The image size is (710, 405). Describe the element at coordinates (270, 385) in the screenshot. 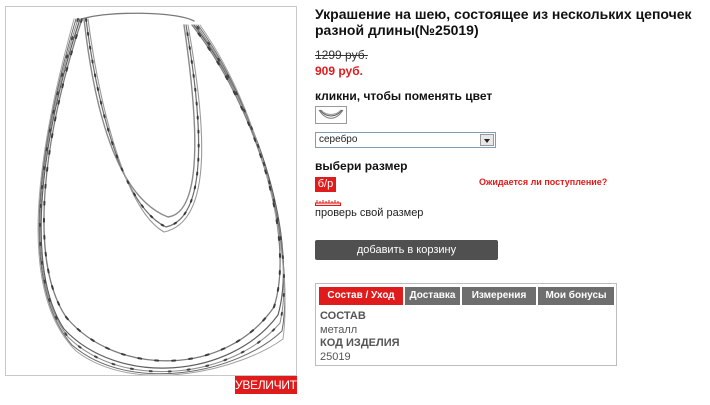

I see `zoom-button: УВЕЛИЧИТЬ` at that location.